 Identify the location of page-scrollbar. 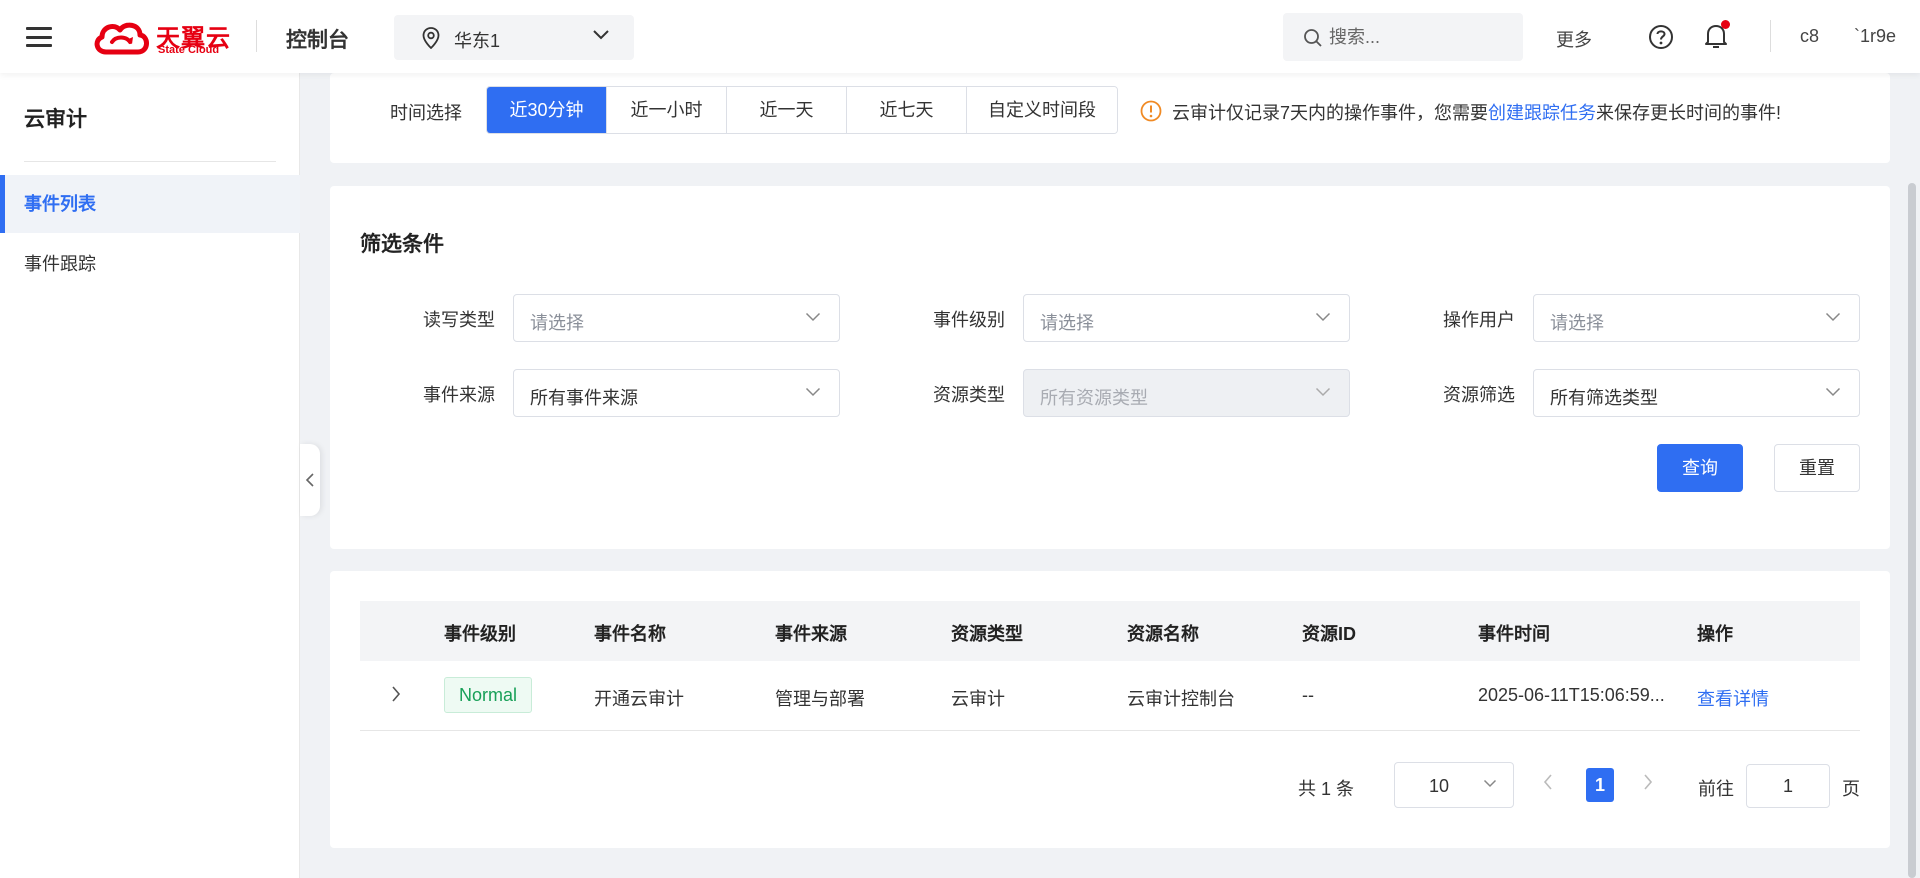
(1912, 530).